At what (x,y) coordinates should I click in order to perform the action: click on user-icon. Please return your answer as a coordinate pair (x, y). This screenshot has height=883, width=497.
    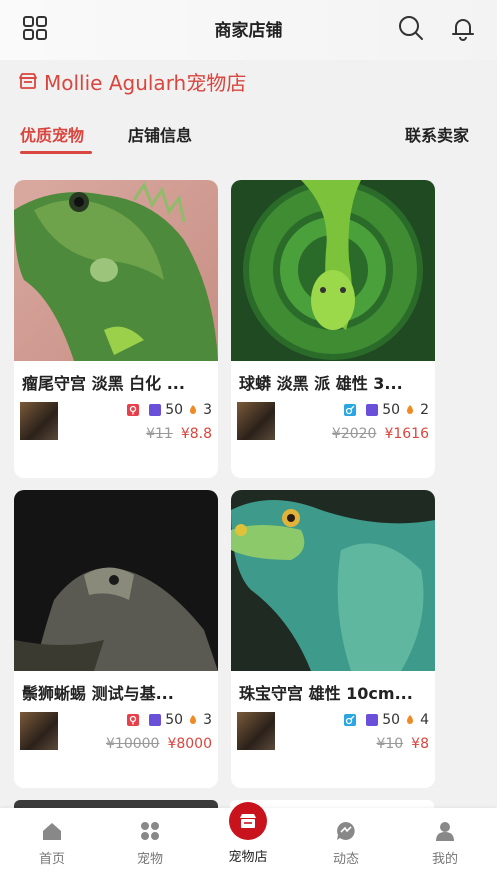
    Looking at the image, I should click on (445, 831).